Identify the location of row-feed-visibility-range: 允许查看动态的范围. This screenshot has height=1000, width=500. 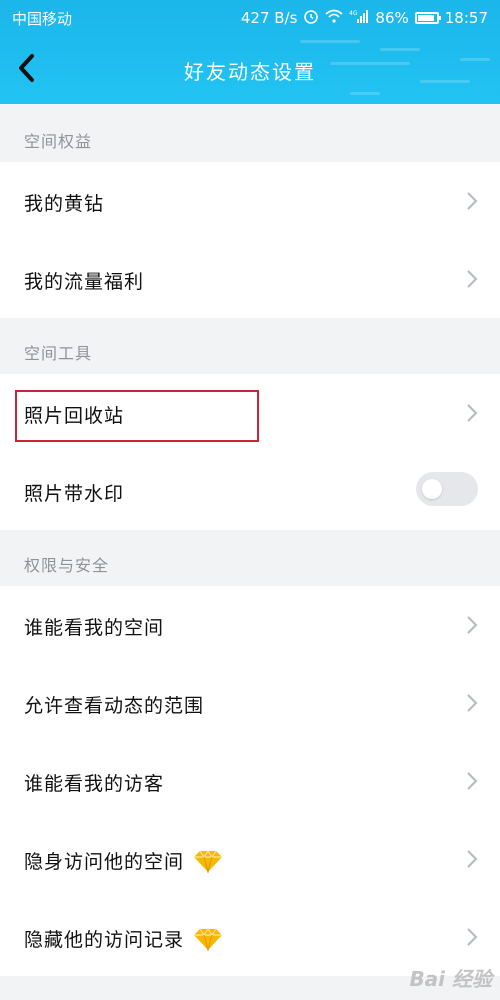
(250, 703).